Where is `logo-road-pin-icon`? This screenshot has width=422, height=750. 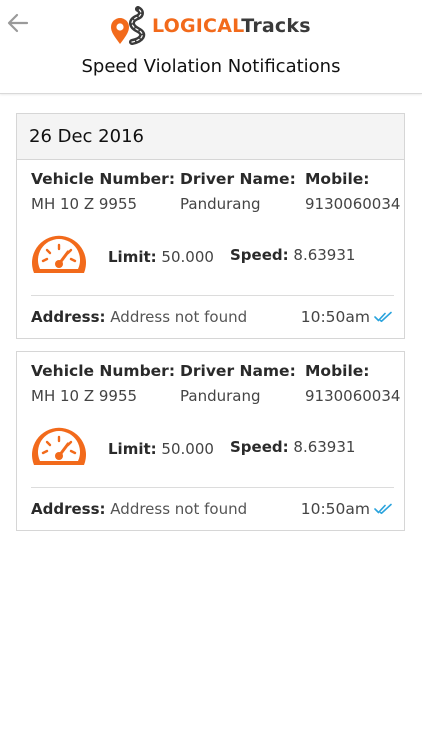
logo-road-pin-icon is located at coordinates (128, 25).